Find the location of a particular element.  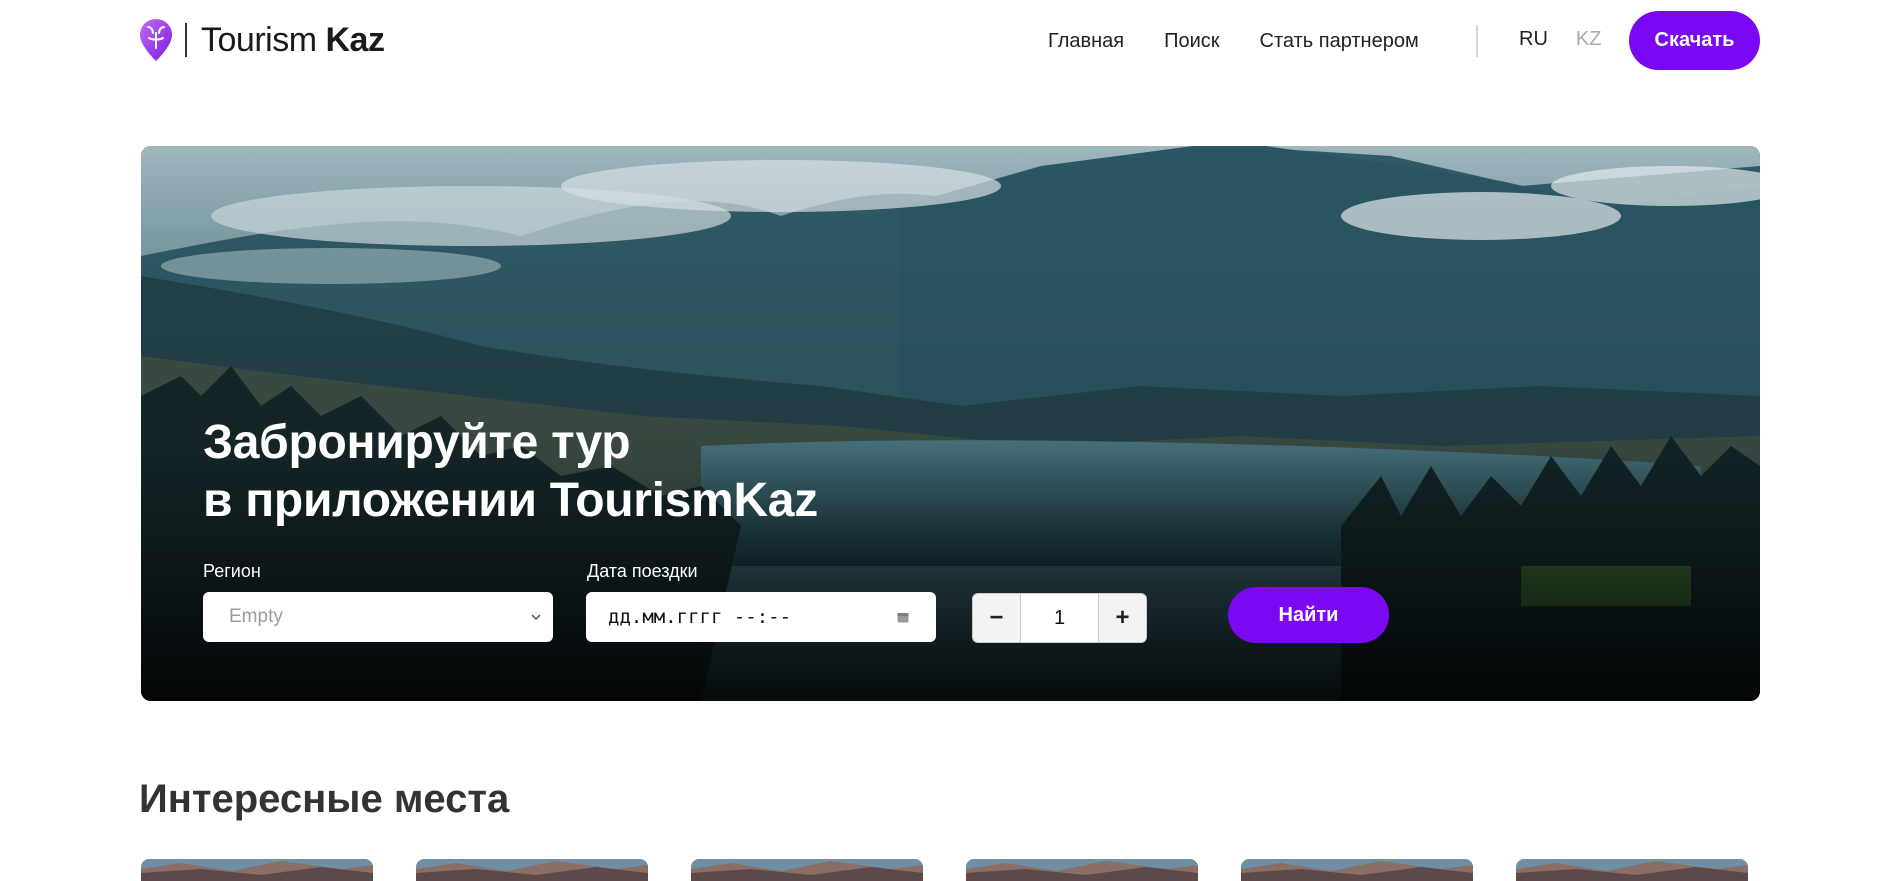

decrement-button: − is located at coordinates (996, 618).